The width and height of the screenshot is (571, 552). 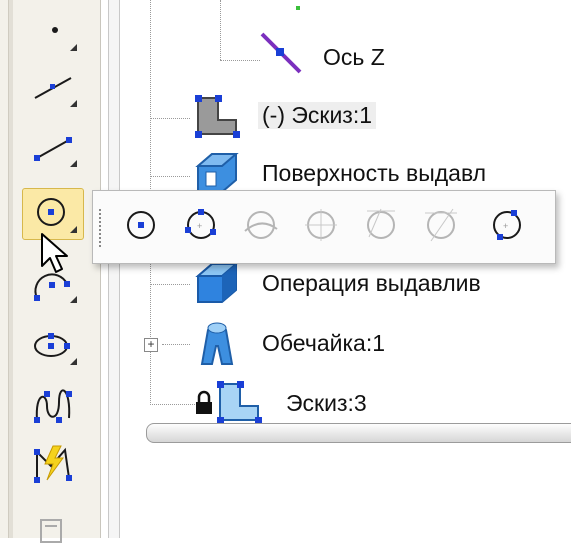 I want to click on mouse-cursor-icon, so click(x=55, y=256).